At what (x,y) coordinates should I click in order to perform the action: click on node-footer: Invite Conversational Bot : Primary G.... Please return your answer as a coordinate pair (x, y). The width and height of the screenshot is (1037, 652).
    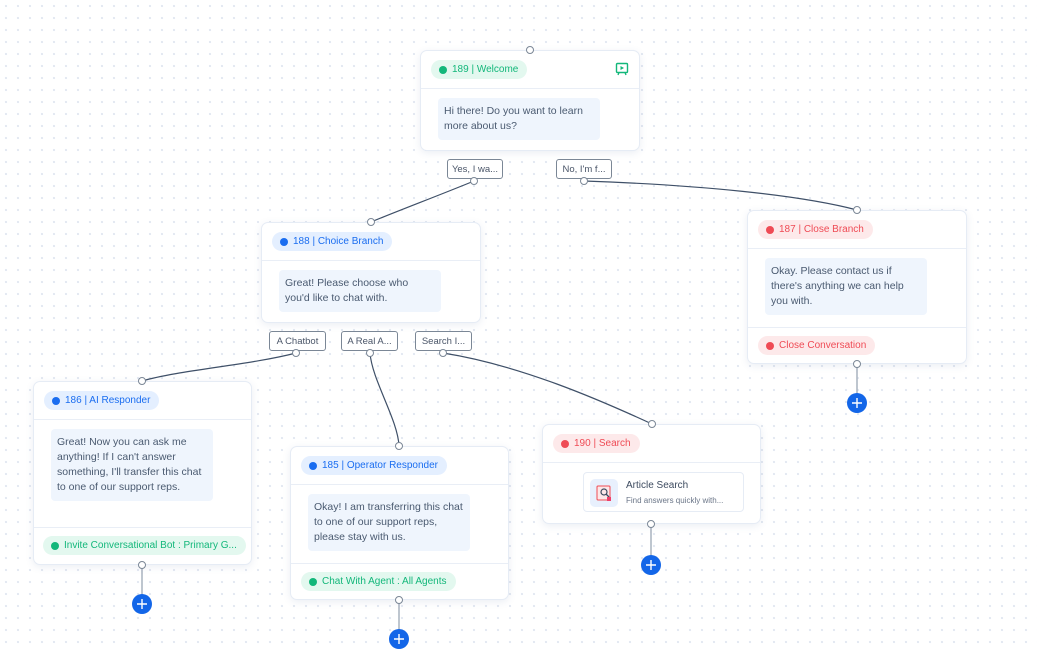
    Looking at the image, I should click on (142, 545).